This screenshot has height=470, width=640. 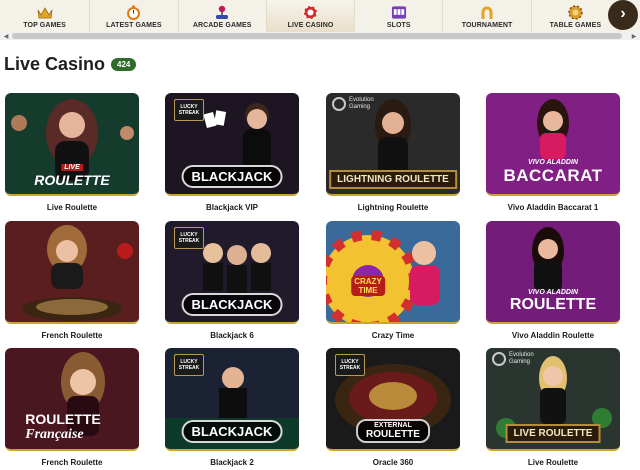 What do you see at coordinates (368, 281) in the screenshot?
I see `tile-logo-top: CRAZY` at bounding box center [368, 281].